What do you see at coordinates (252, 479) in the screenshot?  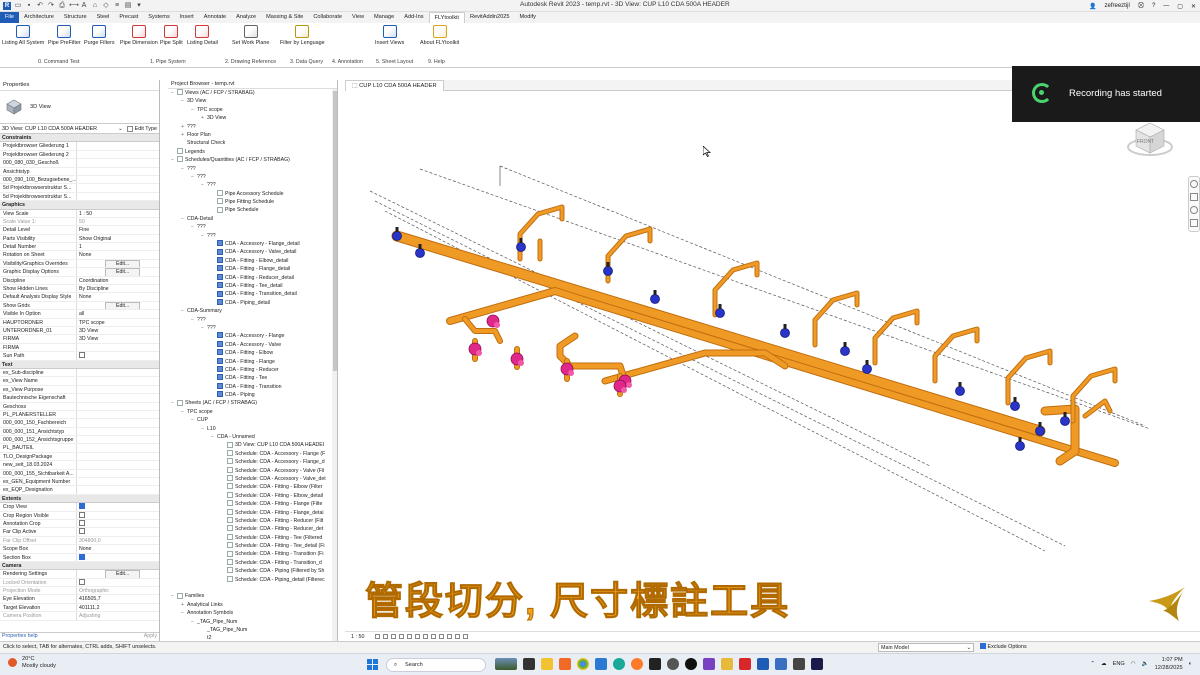 I see `browser-node: Schedule: CDA - Accessory - Valve_det` at bounding box center [252, 479].